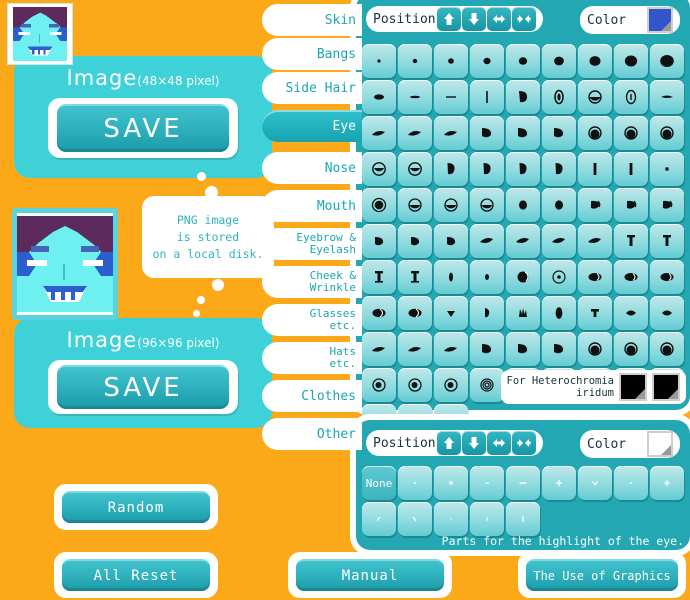 This screenshot has height=600, width=690. What do you see at coordinates (312, 320) in the screenshot?
I see `sidebar-item-glasses-etc: Glasses etc.` at bounding box center [312, 320].